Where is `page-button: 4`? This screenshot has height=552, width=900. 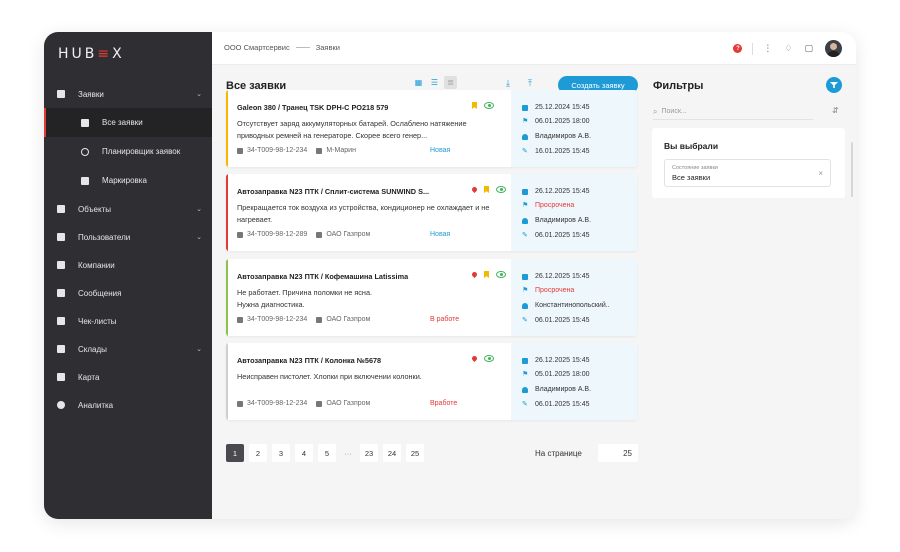
page-button: 4 is located at coordinates (304, 453).